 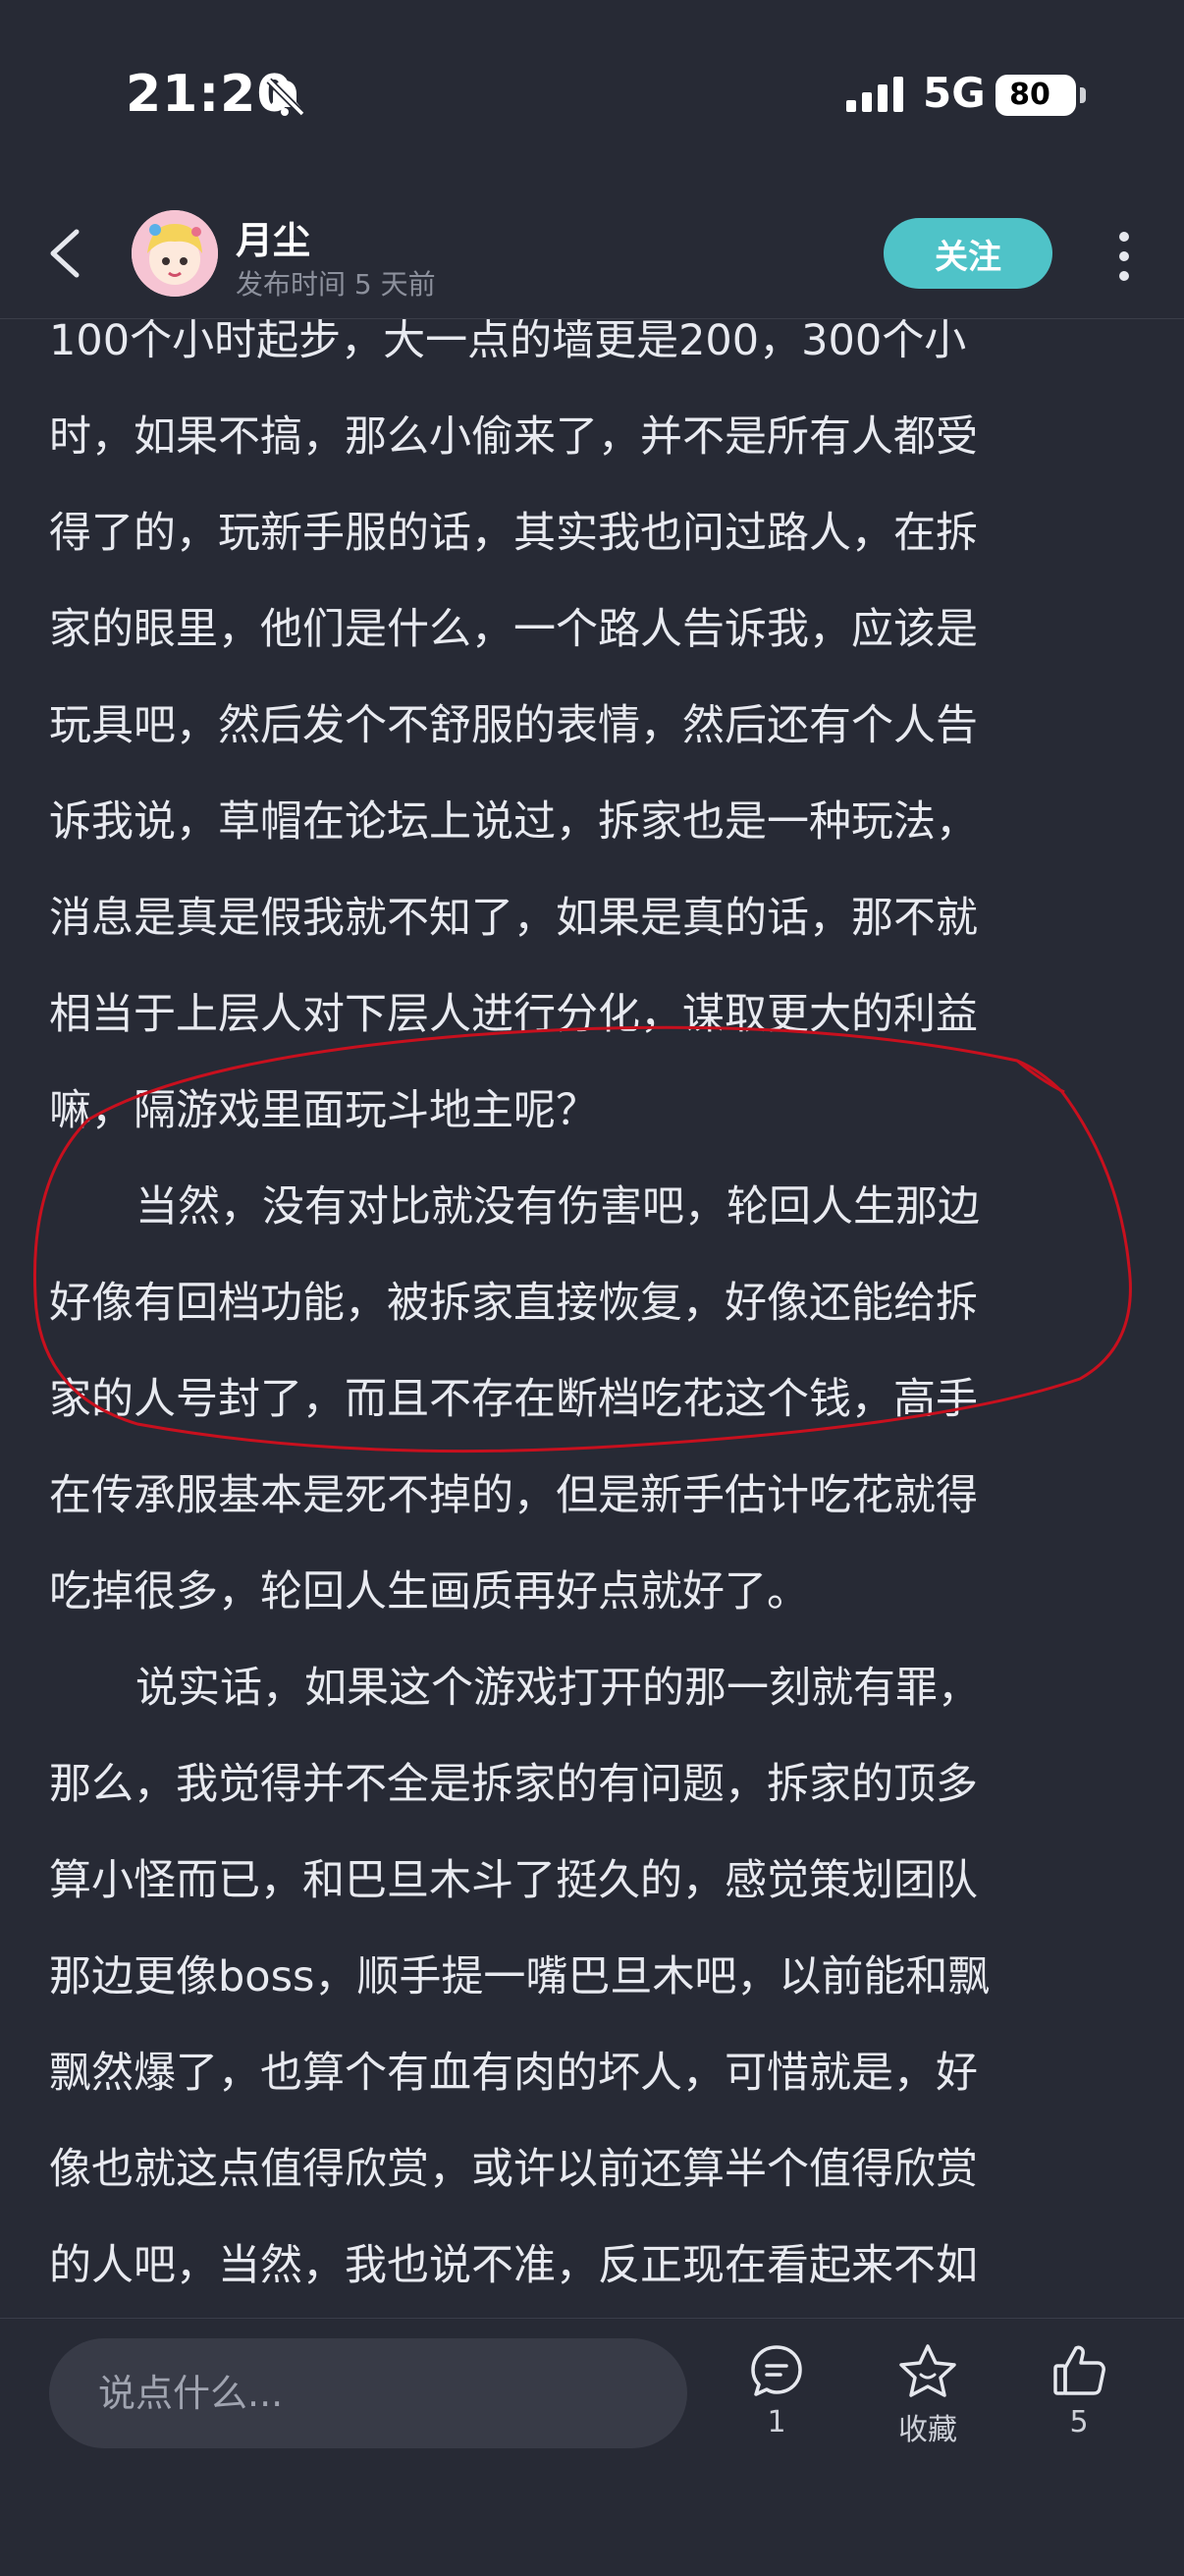 I want to click on like-count: 5, so click(x=1079, y=2422).